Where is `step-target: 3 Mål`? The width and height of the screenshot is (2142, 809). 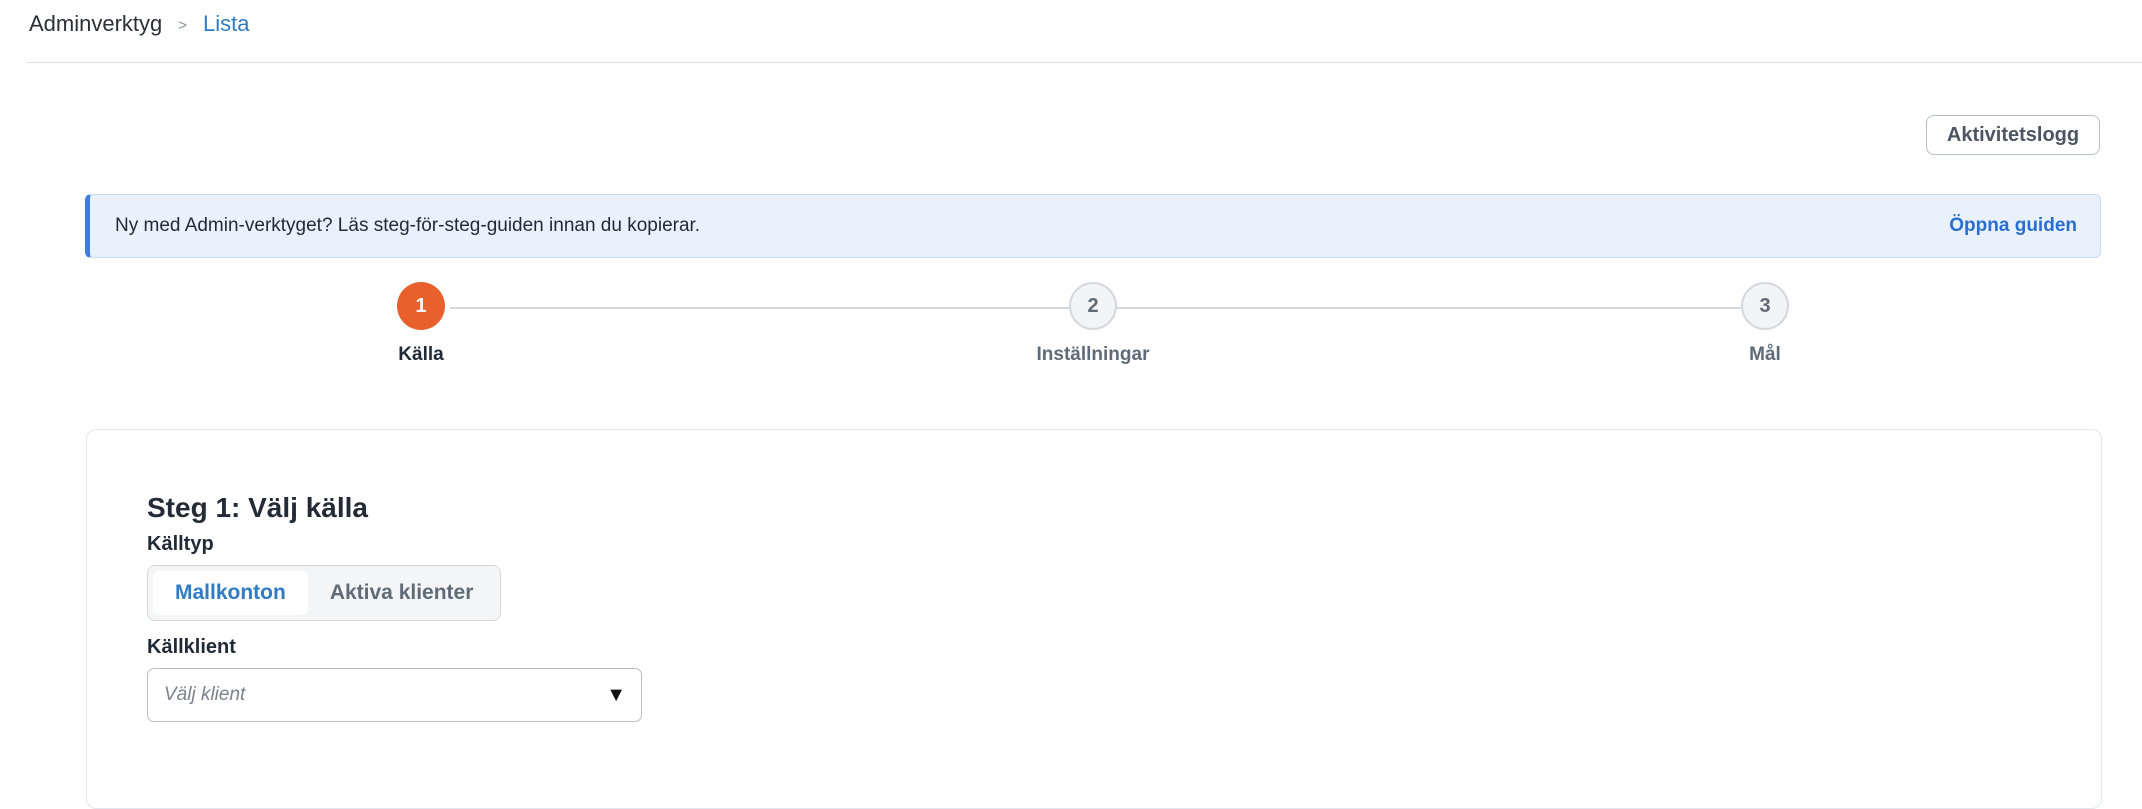 step-target: 3 Mål is located at coordinates (1765, 324).